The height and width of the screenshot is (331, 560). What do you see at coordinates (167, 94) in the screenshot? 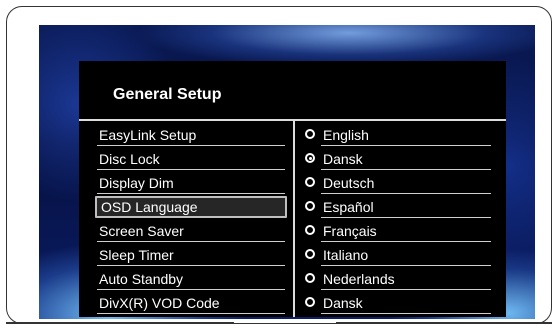
I see `panel-title: General Setup` at bounding box center [167, 94].